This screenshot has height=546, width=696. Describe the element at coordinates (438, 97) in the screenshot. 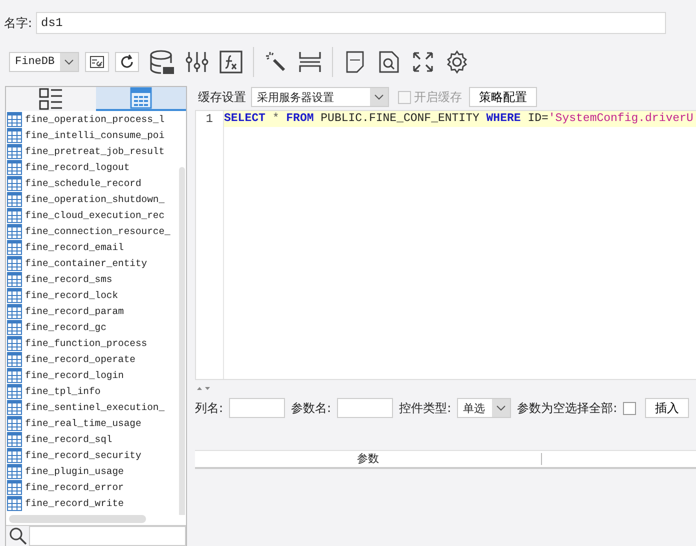

I see `enable-cache-label: 开启缓存` at that location.